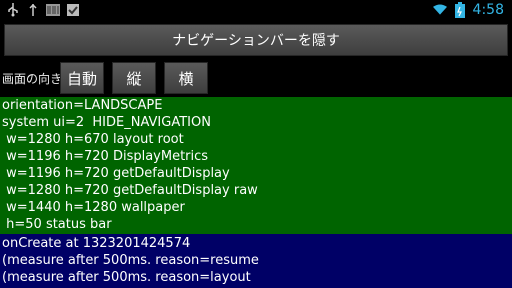  What do you see at coordinates (488, 10) in the screenshot?
I see `clock: 4:58` at bounding box center [488, 10].